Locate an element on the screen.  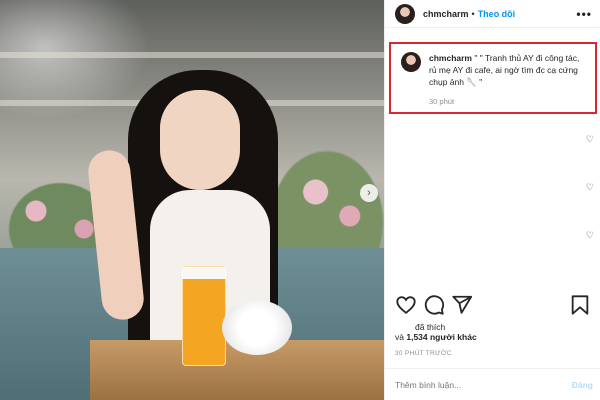
action-bar is located at coordinates (493, 305).